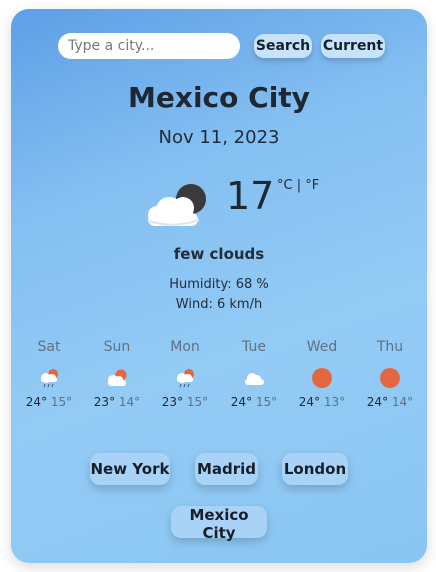 This screenshot has height=572, width=436. I want to click on forecast-day-name: Thu, so click(390, 347).